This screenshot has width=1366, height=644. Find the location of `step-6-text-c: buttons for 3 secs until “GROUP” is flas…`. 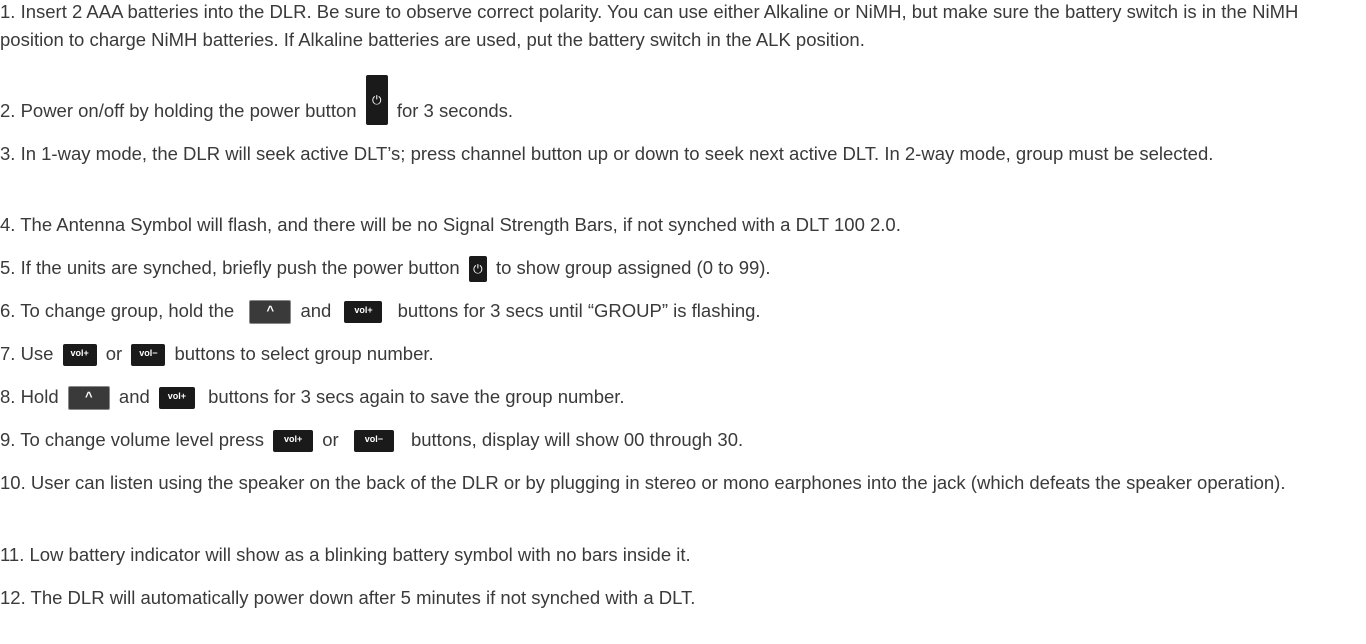

step-6-text-c: buttons for 3 secs until “GROUP” is flas… is located at coordinates (579, 310).